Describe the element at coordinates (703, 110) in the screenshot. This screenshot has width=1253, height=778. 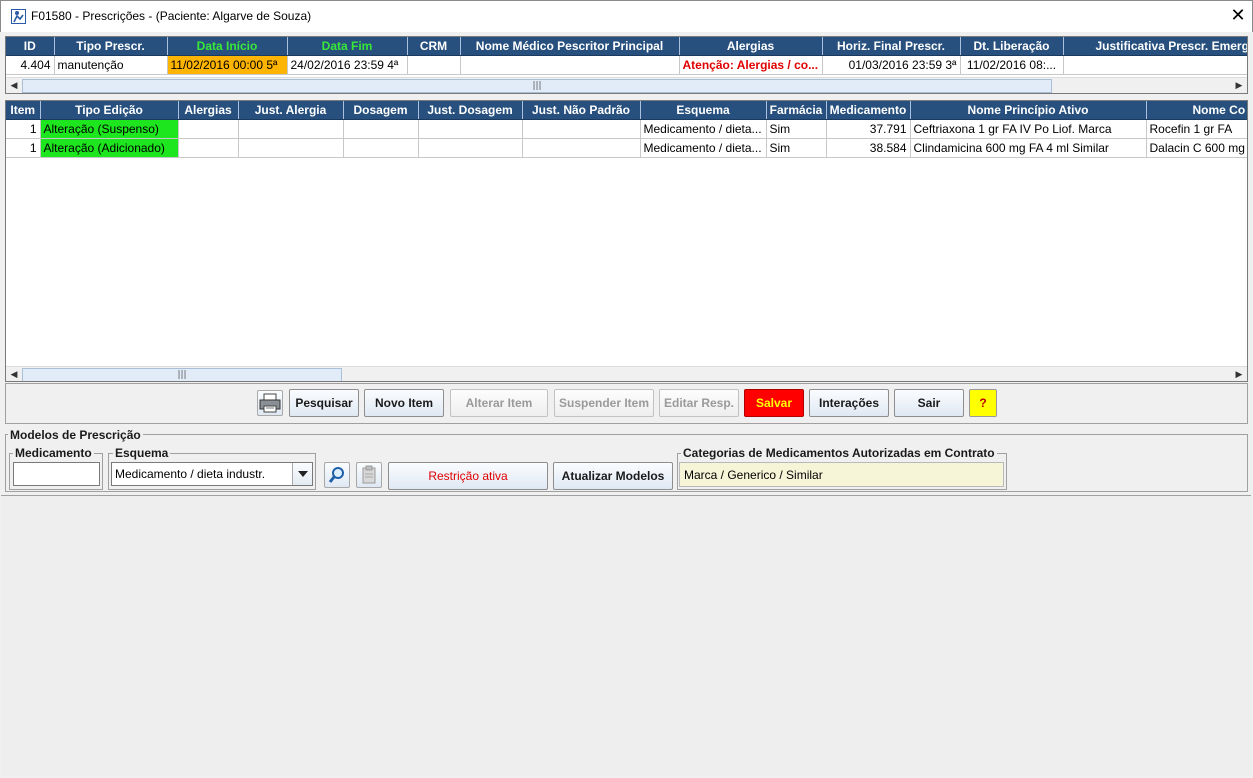
I see `col-esquema: Esquema` at that location.